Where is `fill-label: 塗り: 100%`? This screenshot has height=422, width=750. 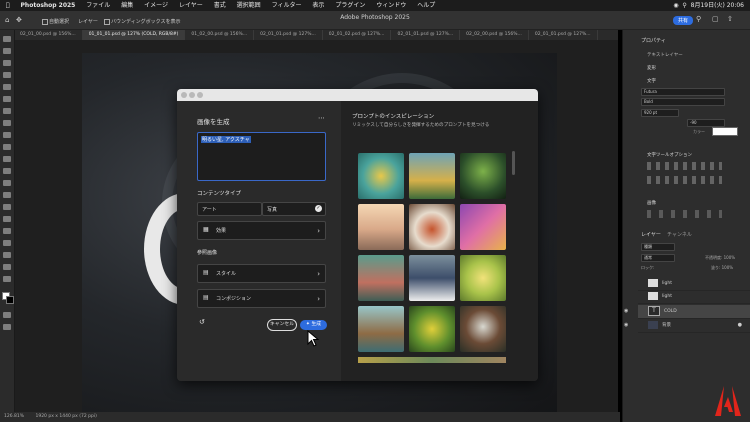
fill-label: 塗り: 100% is located at coordinates (722, 268).